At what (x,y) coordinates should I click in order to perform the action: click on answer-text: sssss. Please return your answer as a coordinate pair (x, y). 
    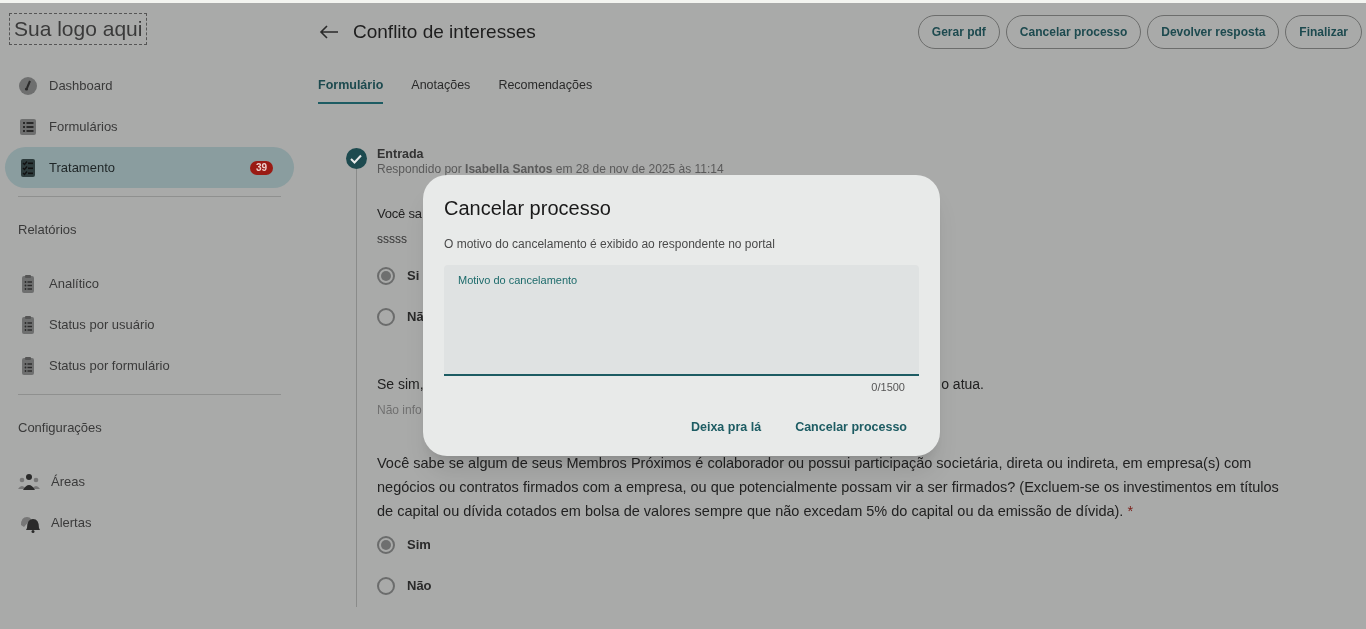
    Looking at the image, I should click on (392, 238).